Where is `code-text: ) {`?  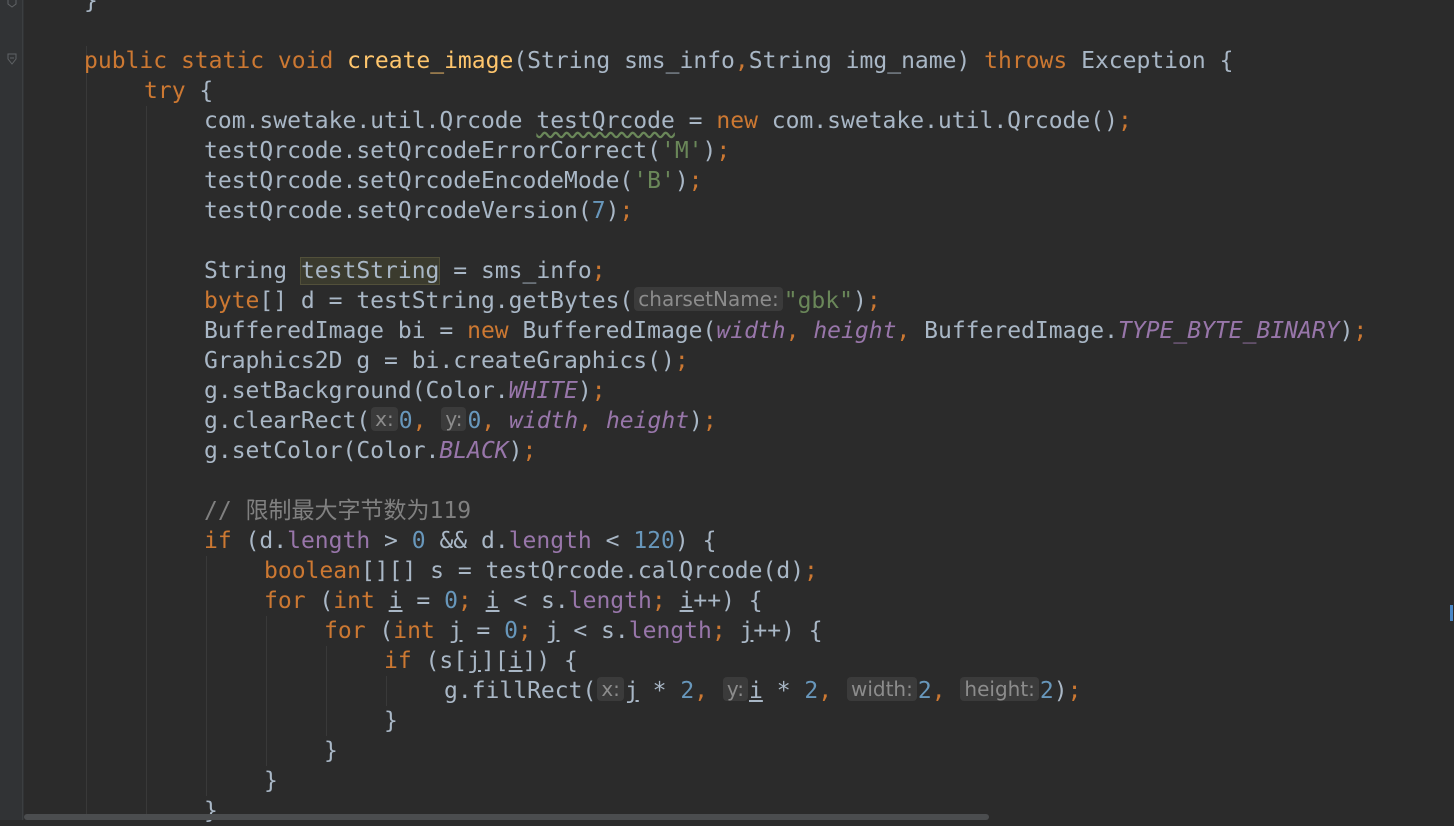 code-text: ) { is located at coordinates (695, 541).